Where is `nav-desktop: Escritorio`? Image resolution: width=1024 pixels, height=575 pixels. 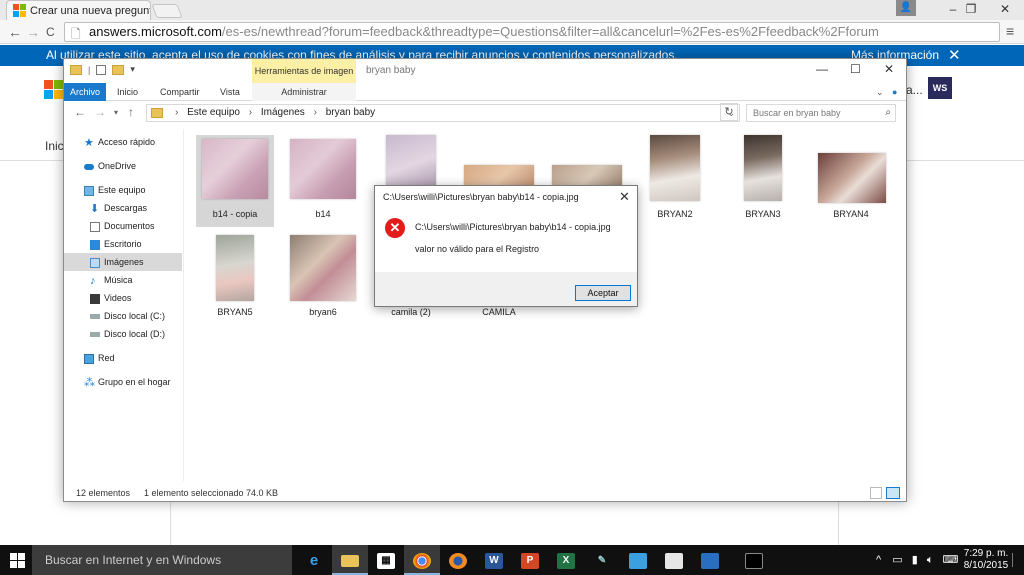 nav-desktop: Escritorio is located at coordinates (123, 244).